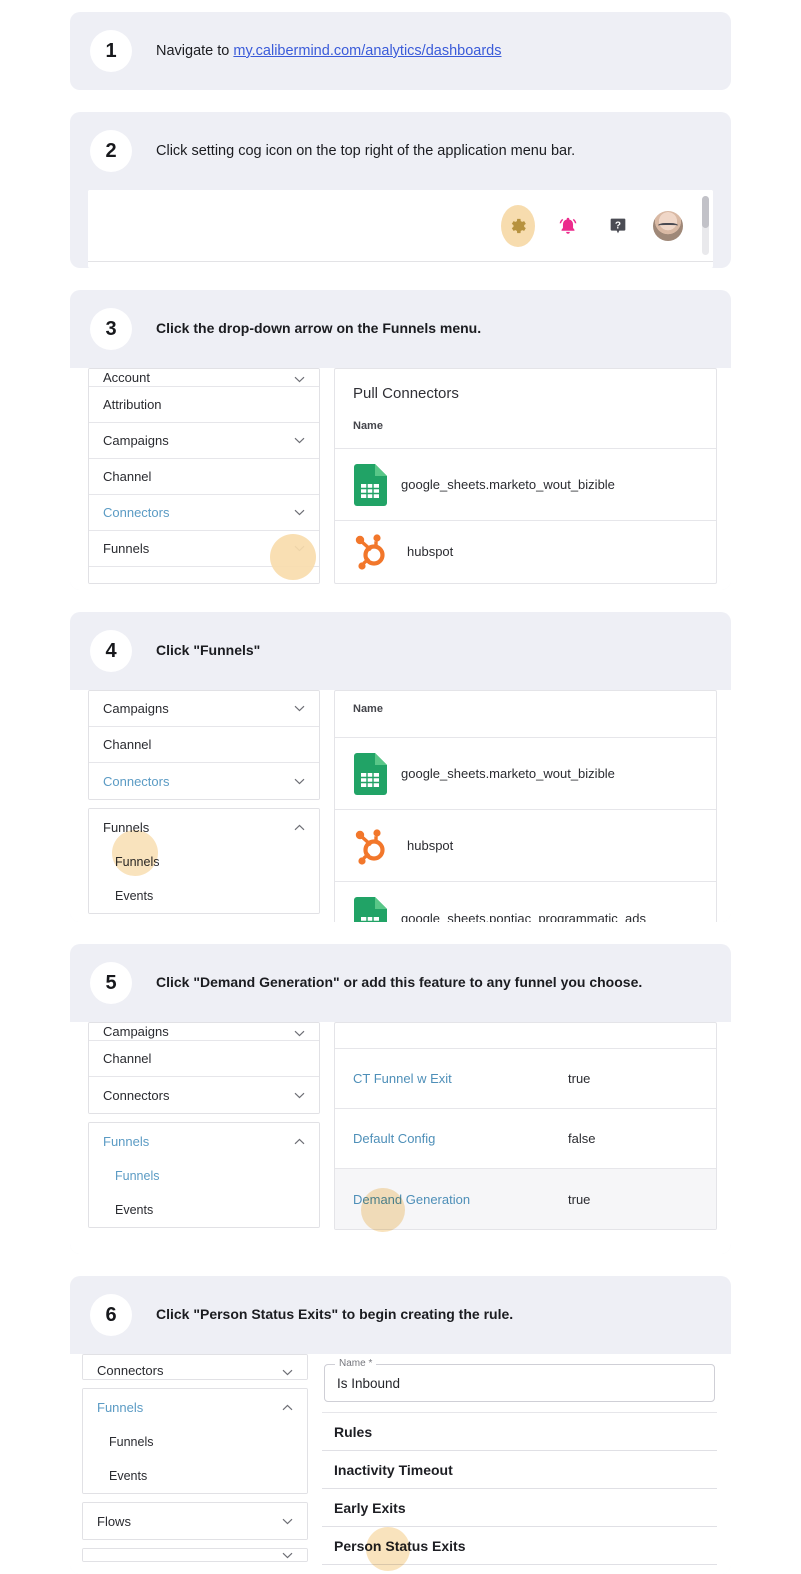 The image size is (801, 1574). What do you see at coordinates (400, 226) in the screenshot?
I see `app-menu-bar: ?` at bounding box center [400, 226].